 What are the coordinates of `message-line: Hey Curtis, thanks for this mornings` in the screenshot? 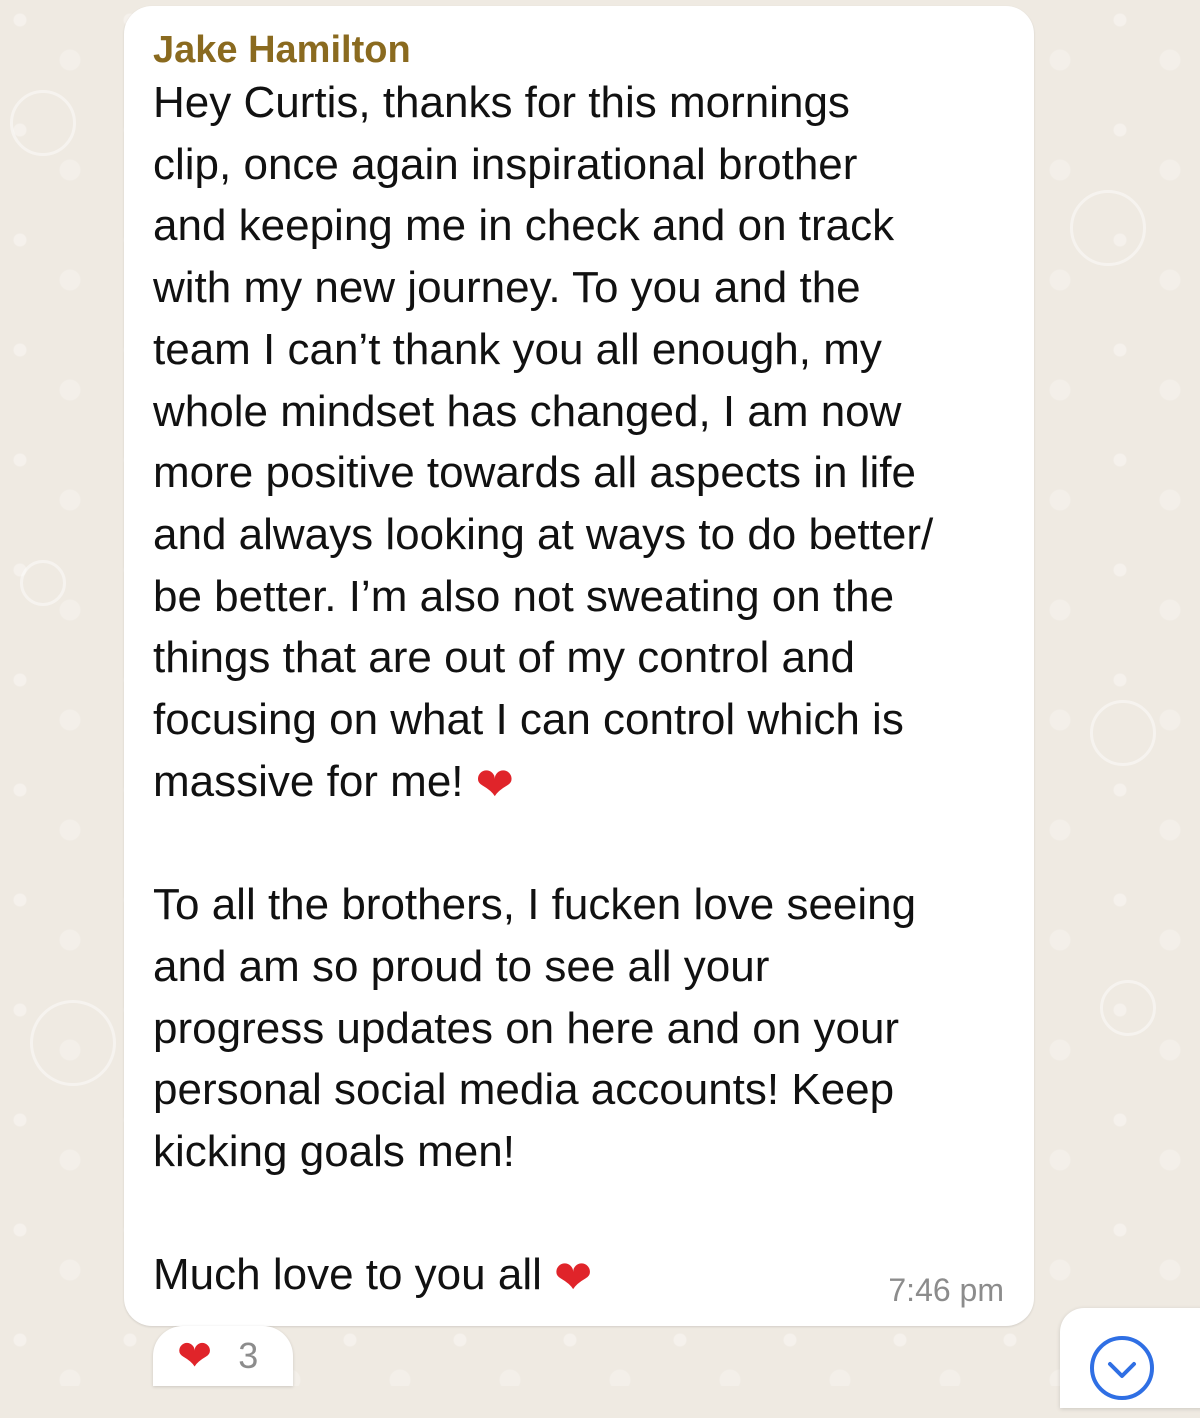 It's located at (501, 102).